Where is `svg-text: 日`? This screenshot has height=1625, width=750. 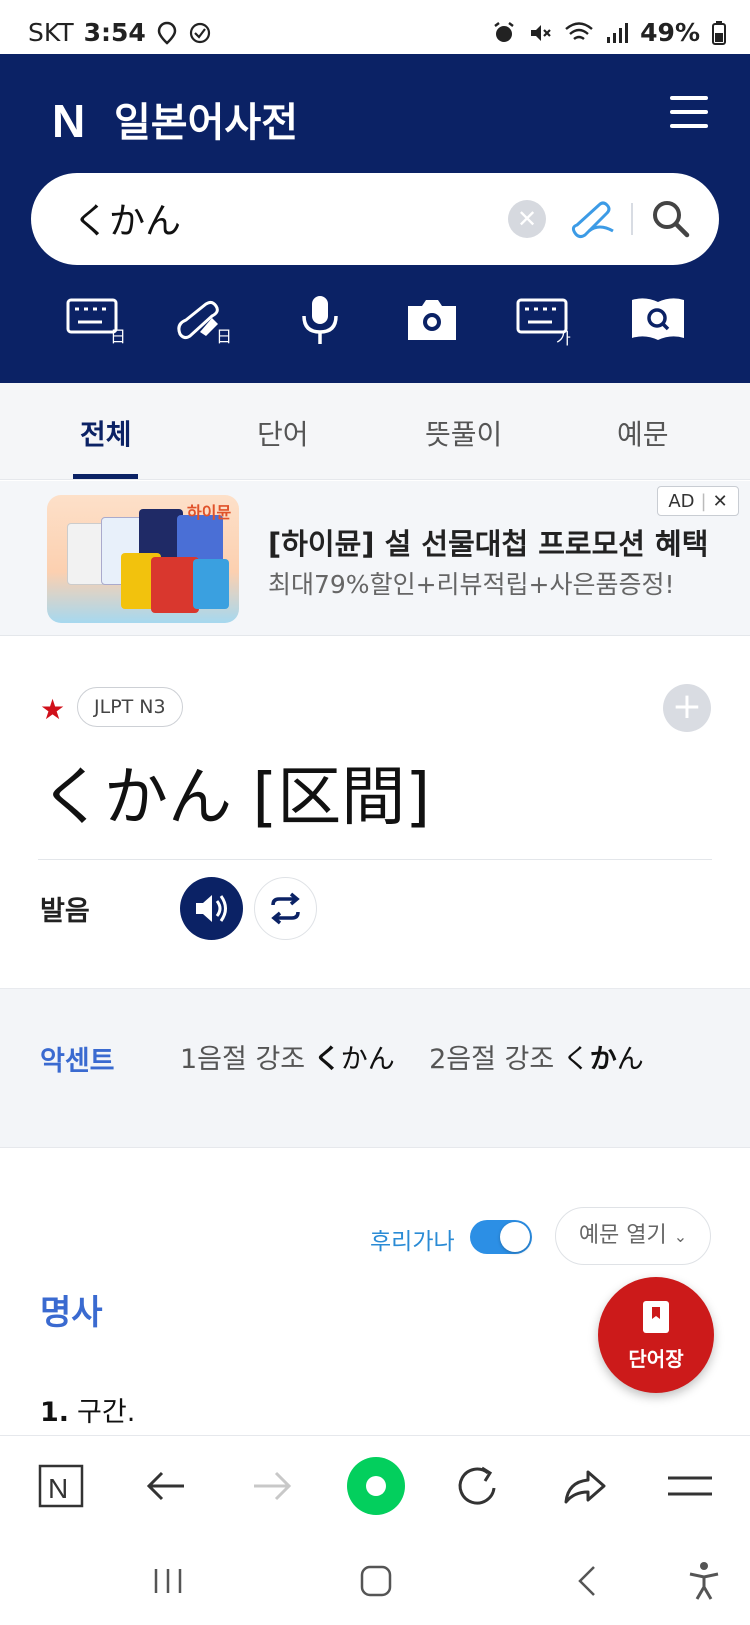 svg-text: 日 is located at coordinates (224, 336).